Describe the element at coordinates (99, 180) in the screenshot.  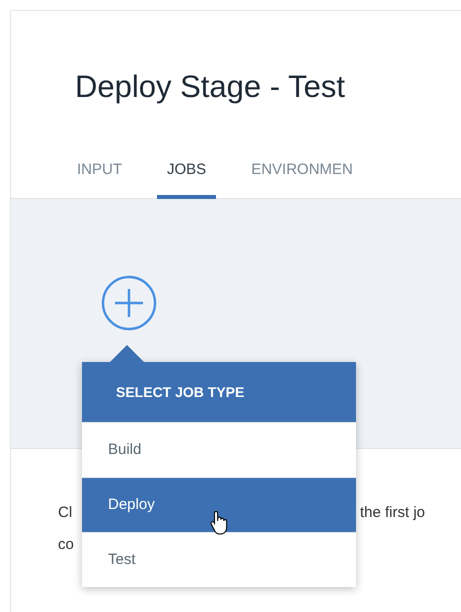
I see `tab: INPUT` at that location.